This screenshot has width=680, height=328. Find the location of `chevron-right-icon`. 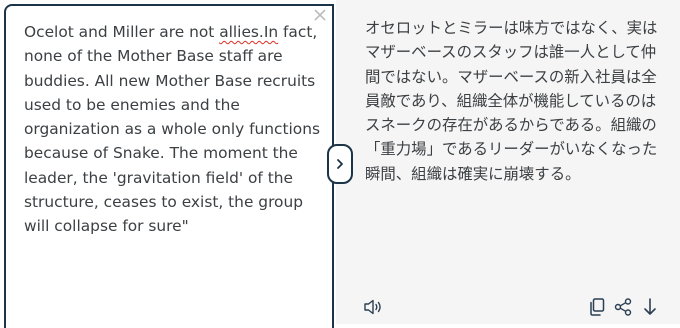

chevron-right-icon is located at coordinates (340, 164).